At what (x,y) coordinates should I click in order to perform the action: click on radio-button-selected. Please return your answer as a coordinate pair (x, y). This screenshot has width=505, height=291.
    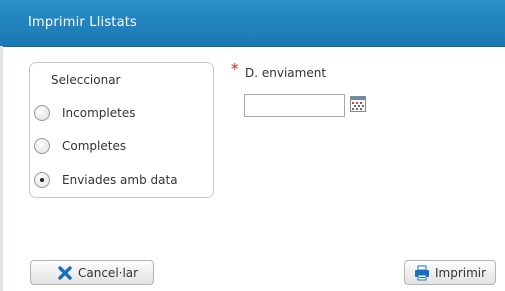
    Looking at the image, I should click on (42, 180).